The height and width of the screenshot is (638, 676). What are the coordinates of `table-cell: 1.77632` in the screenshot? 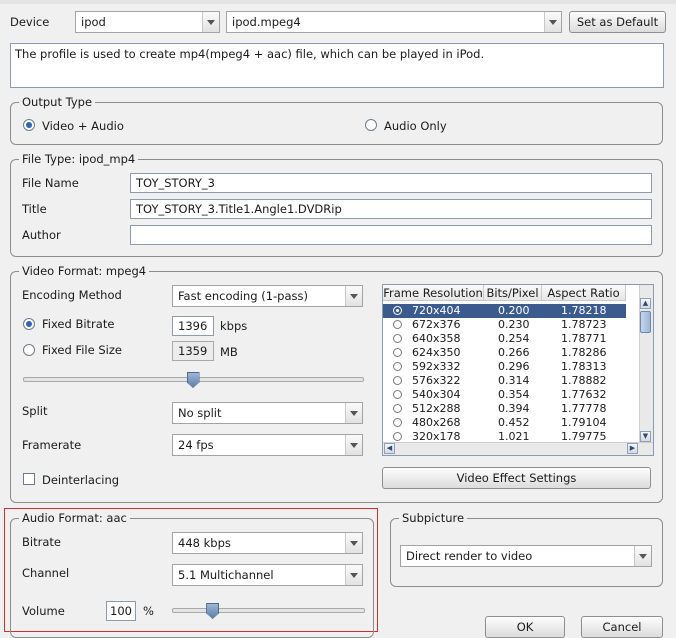 It's located at (584, 394).